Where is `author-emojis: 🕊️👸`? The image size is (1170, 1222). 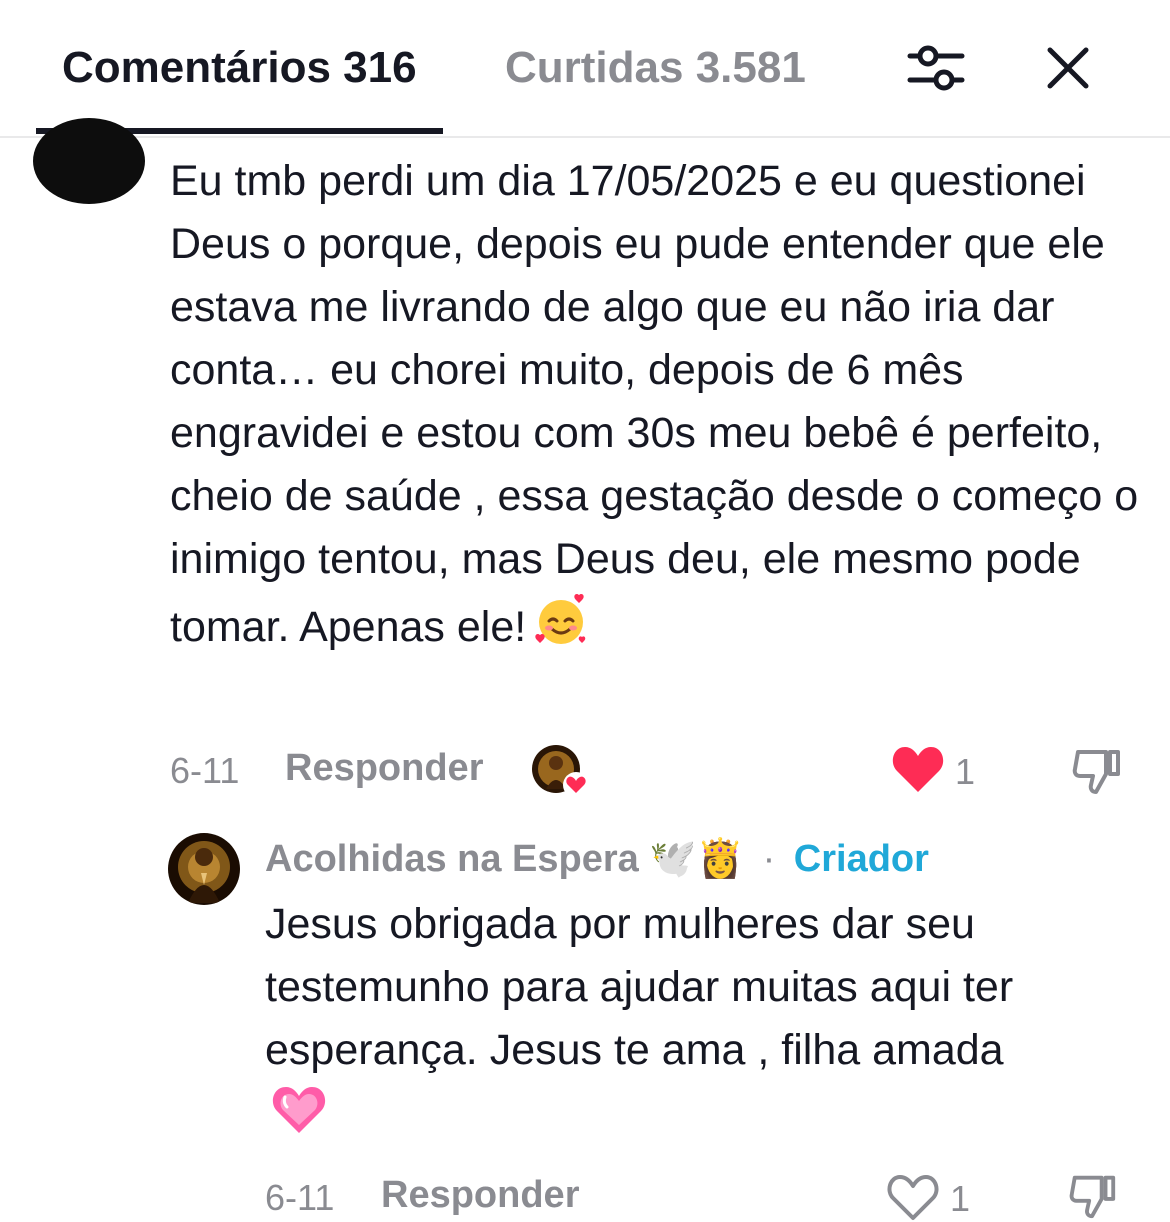
author-emojis: 🕊️👸 is located at coordinates (697, 859).